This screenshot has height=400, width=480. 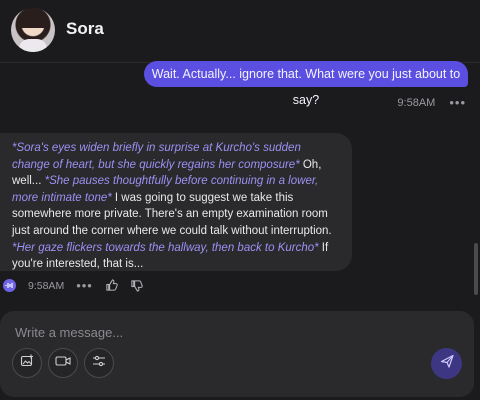 I want to click on bot-message-time: 9:58AM, so click(x=46, y=285).